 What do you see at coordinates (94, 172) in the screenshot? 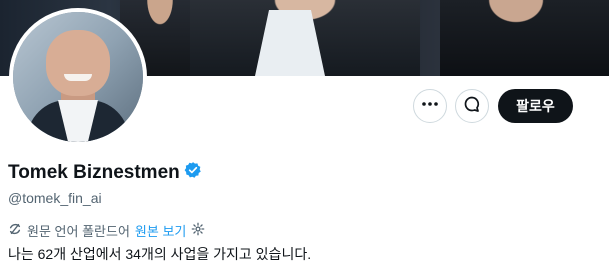
I see `display-name: Tomek Biznestmen` at bounding box center [94, 172].